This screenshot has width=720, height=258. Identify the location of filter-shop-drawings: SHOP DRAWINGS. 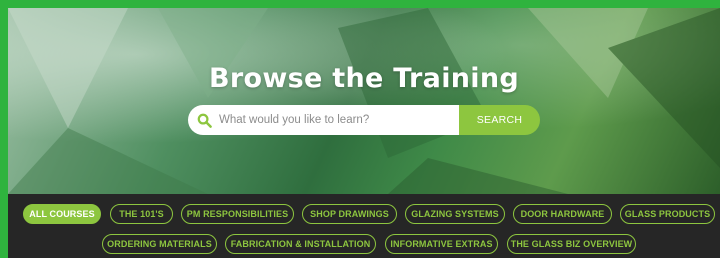
(349, 214).